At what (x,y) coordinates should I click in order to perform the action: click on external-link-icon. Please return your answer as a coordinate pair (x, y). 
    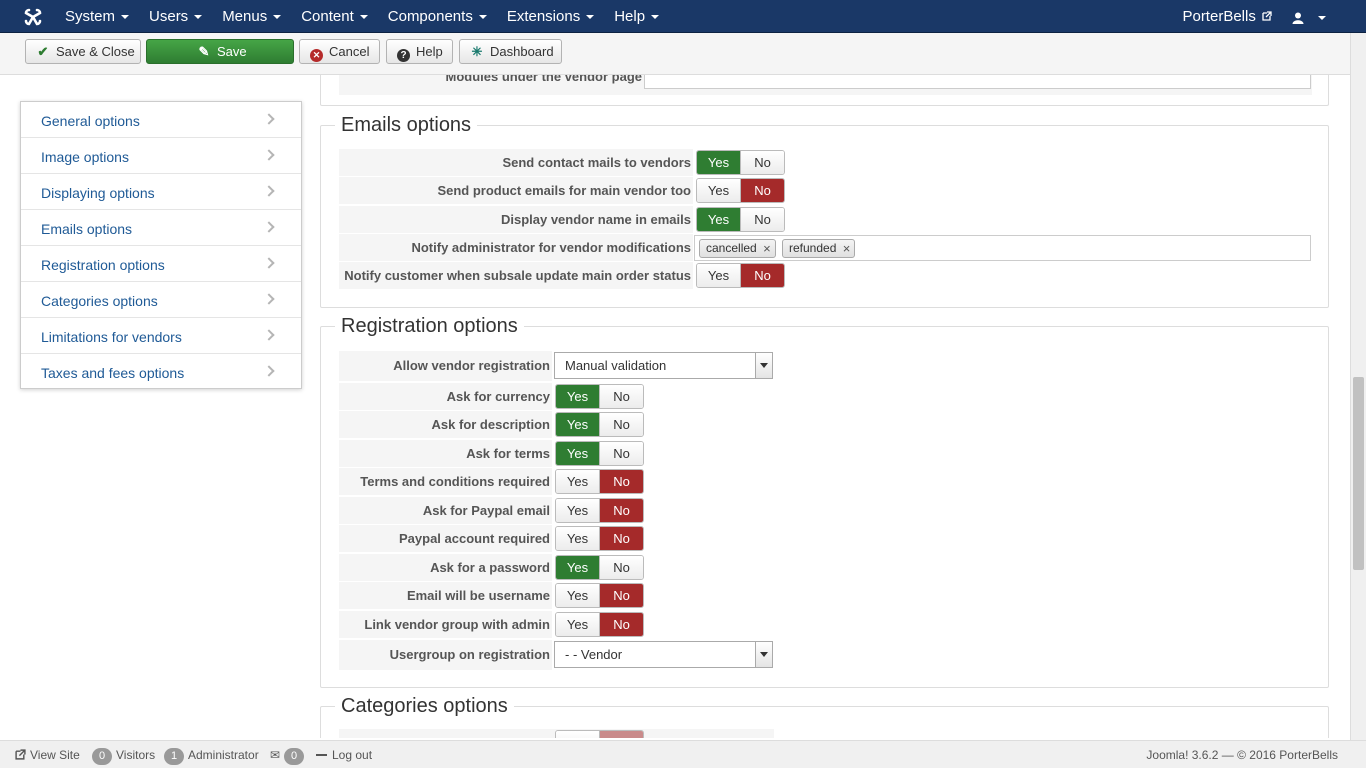
    Looking at the image, I should click on (1267, 16).